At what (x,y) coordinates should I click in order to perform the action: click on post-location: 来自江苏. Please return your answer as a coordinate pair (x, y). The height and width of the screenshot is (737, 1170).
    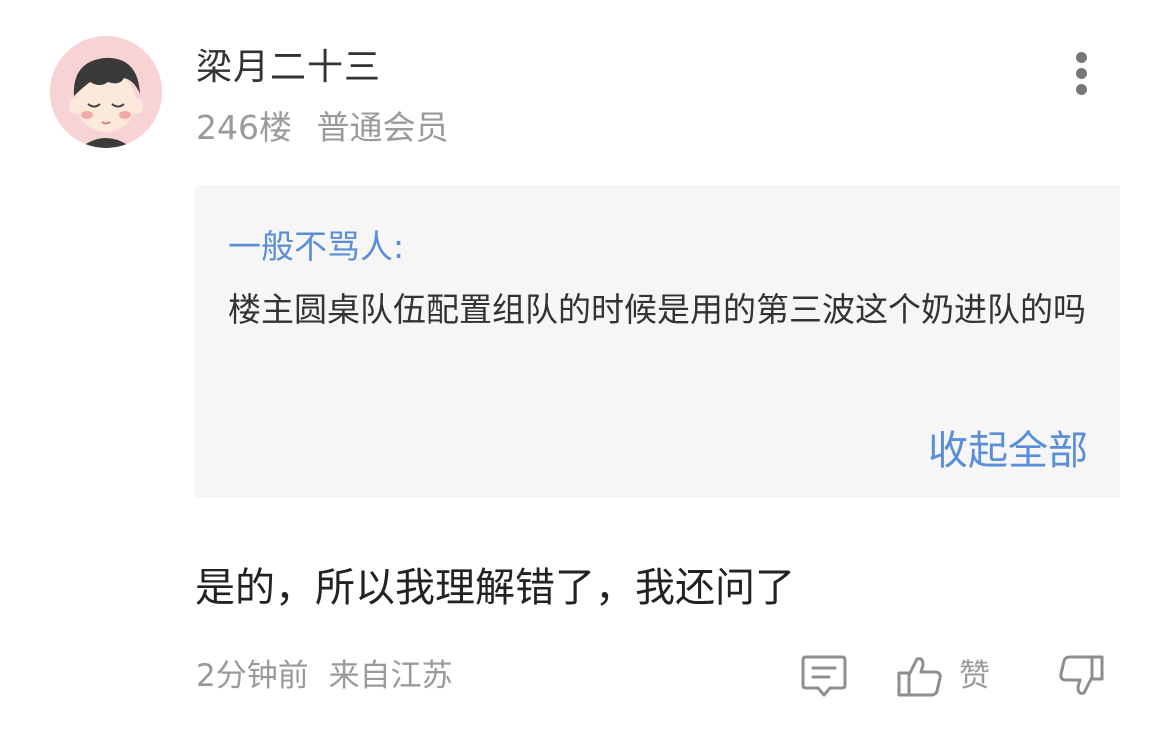
    Looking at the image, I should click on (390, 676).